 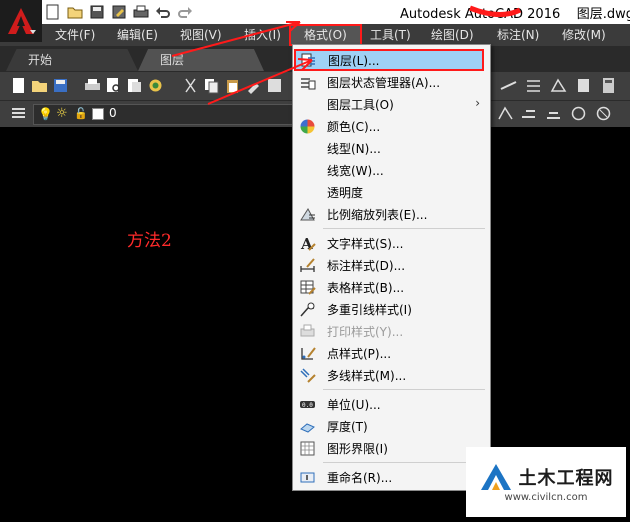 What do you see at coordinates (553, 113) in the screenshot?
I see `layer-isolate-icon` at bounding box center [553, 113].